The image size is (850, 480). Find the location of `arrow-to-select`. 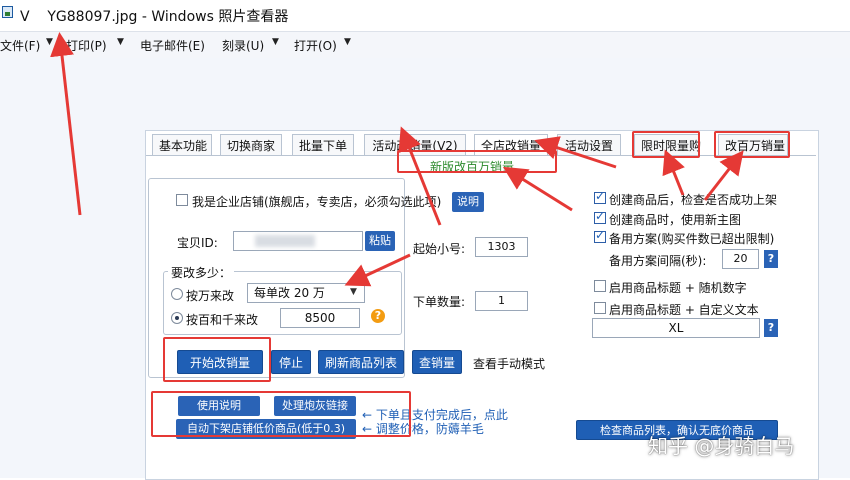

arrow-to-select is located at coordinates (377, 270).